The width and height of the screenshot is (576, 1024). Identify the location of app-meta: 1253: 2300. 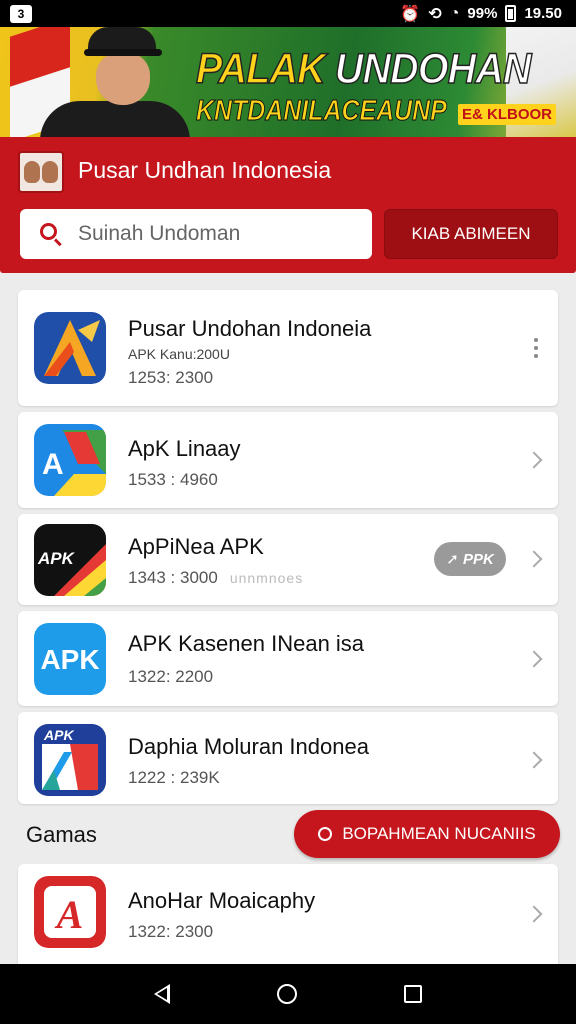
(171, 377).